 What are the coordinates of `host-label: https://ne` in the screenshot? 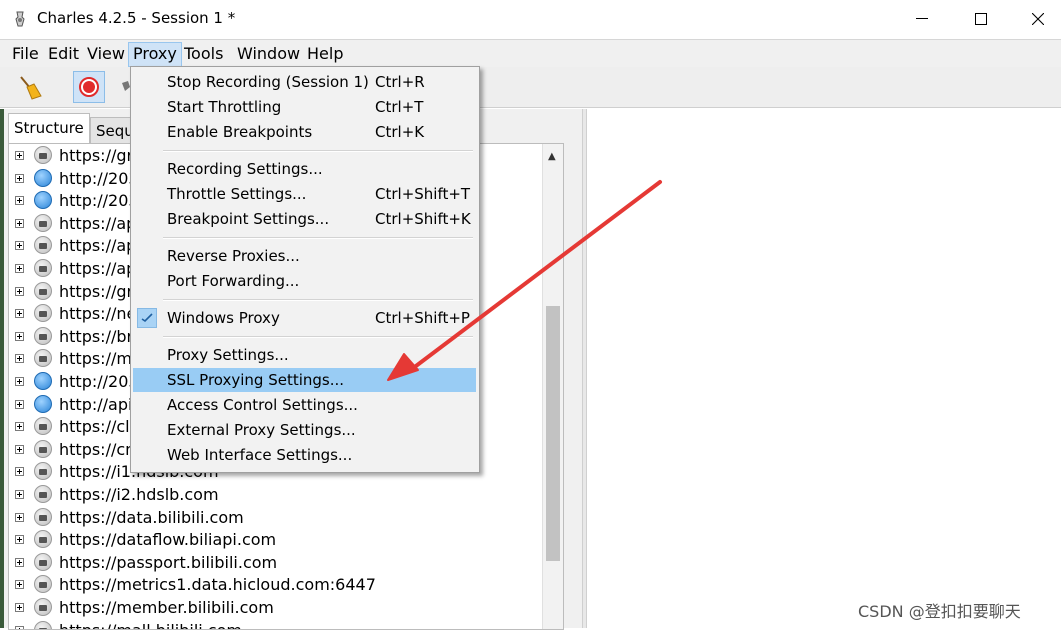 It's located at (98, 314).